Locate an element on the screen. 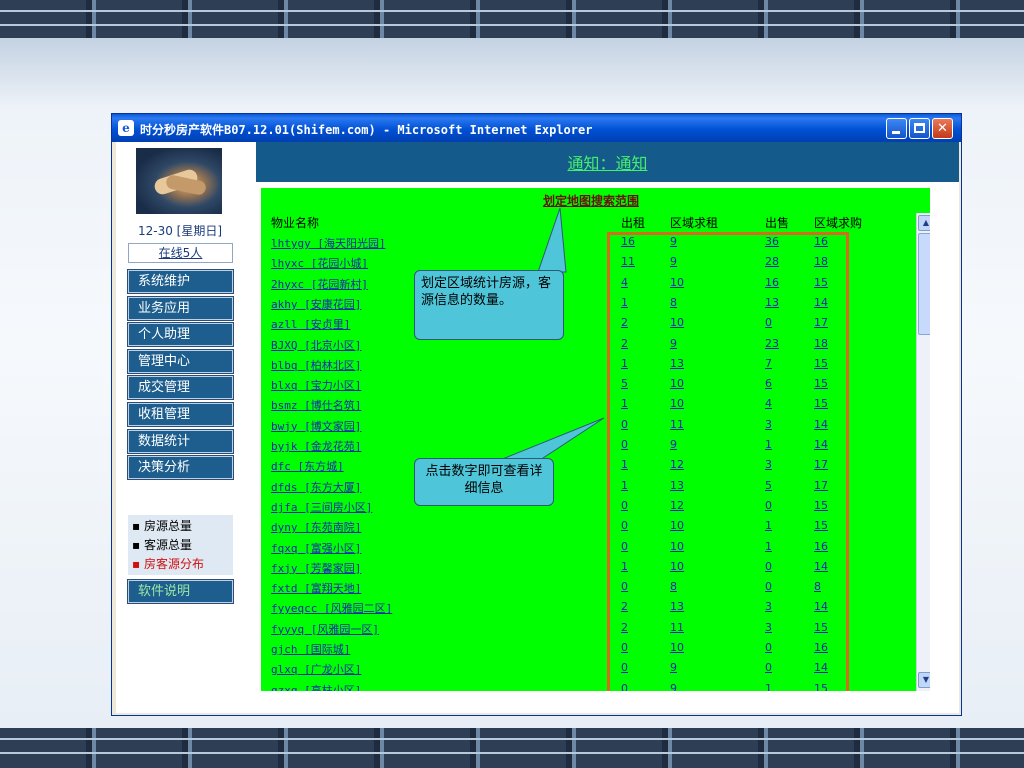 The height and width of the screenshot is (768, 1024). property-name-link: akhy [安康花园] is located at coordinates (316, 304).